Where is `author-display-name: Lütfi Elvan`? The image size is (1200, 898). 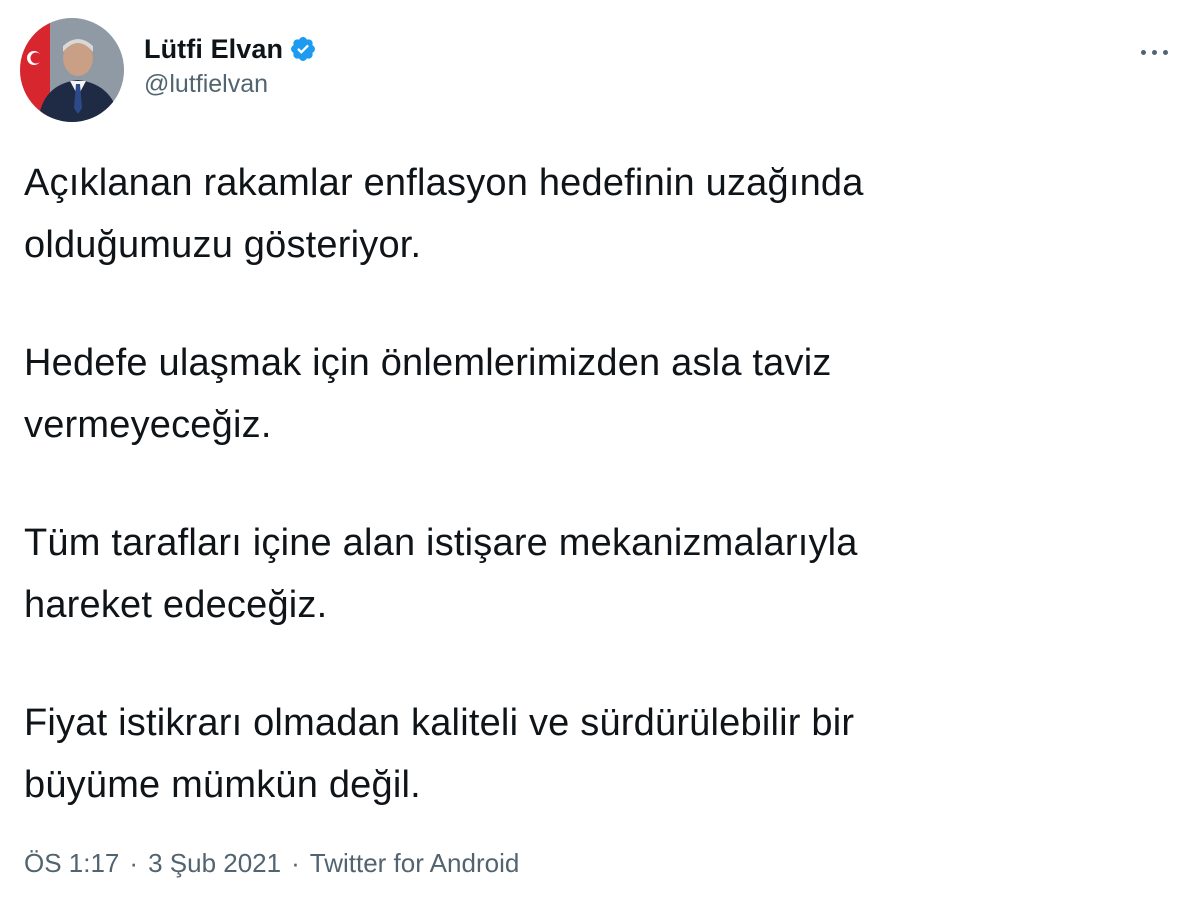 author-display-name: Lütfi Elvan is located at coordinates (213, 49).